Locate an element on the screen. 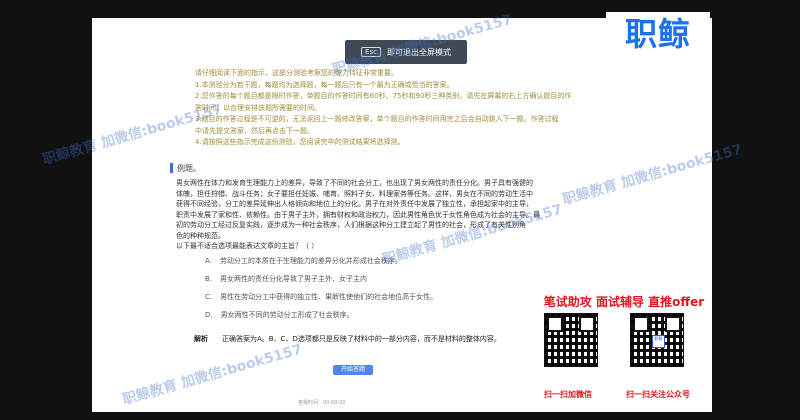  fullscreen-banner: Esc 即可退出全屏模式 is located at coordinates (406, 52).